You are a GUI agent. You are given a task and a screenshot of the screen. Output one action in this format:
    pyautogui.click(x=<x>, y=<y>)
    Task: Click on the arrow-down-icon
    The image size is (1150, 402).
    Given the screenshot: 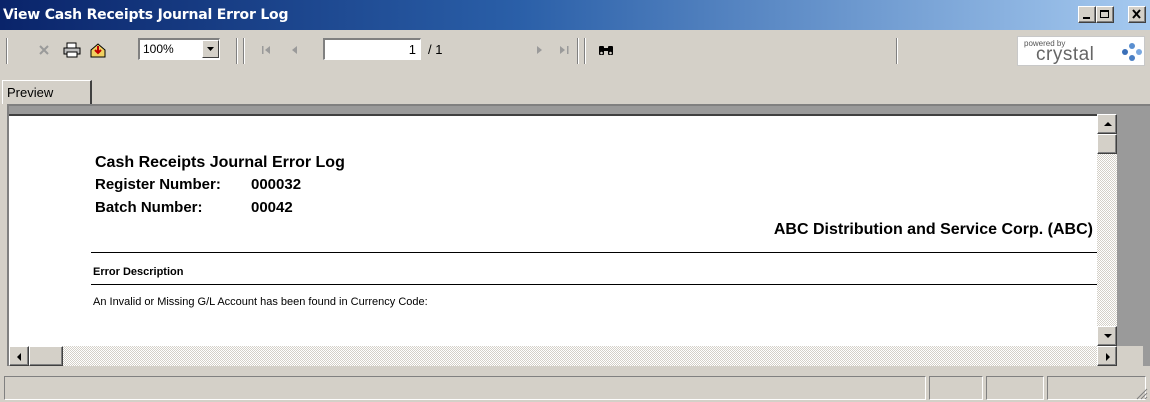 What is the action you would take?
    pyautogui.click(x=1108, y=336)
    